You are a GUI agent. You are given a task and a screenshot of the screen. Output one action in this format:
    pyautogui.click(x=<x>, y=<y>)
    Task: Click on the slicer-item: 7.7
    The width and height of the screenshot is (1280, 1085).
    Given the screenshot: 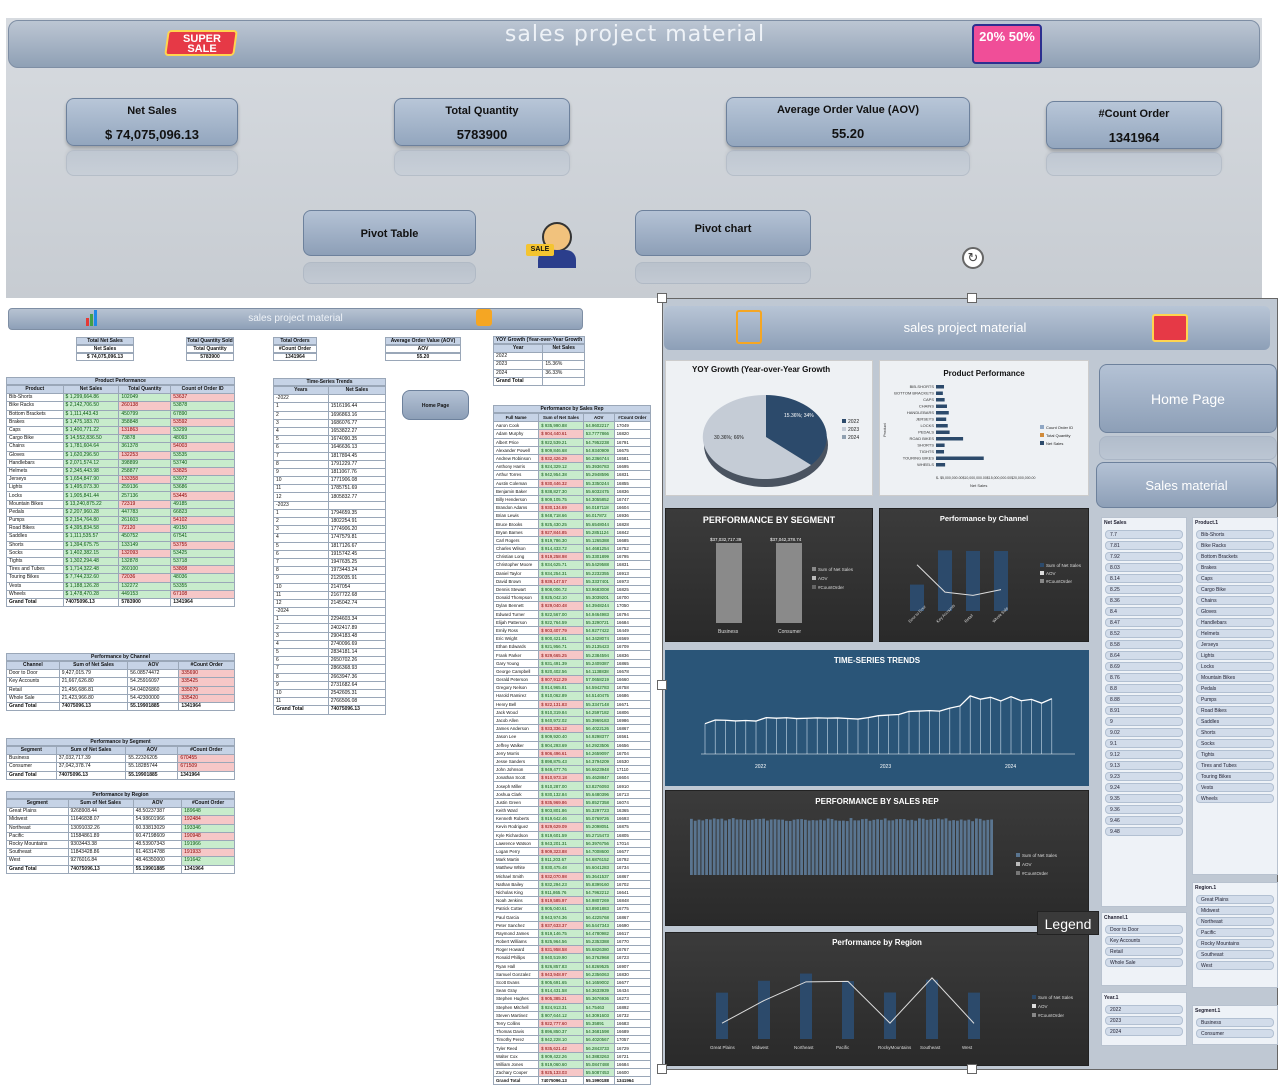 What is the action you would take?
    pyautogui.click(x=1144, y=534)
    